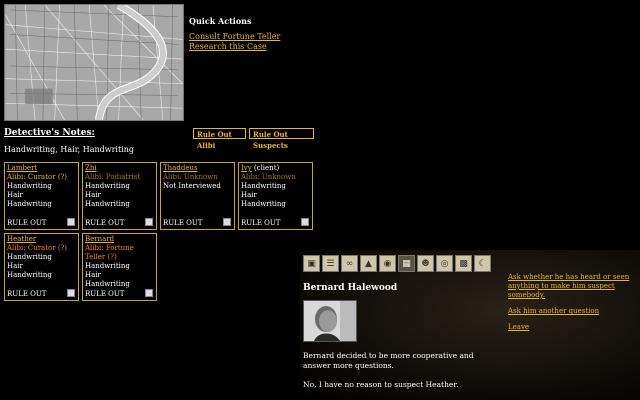 This screenshot has width=640, height=400. What do you see at coordinates (219, 139) in the screenshot?
I see `rule-out-alibi-button: Rule Out Alibi` at bounding box center [219, 139].